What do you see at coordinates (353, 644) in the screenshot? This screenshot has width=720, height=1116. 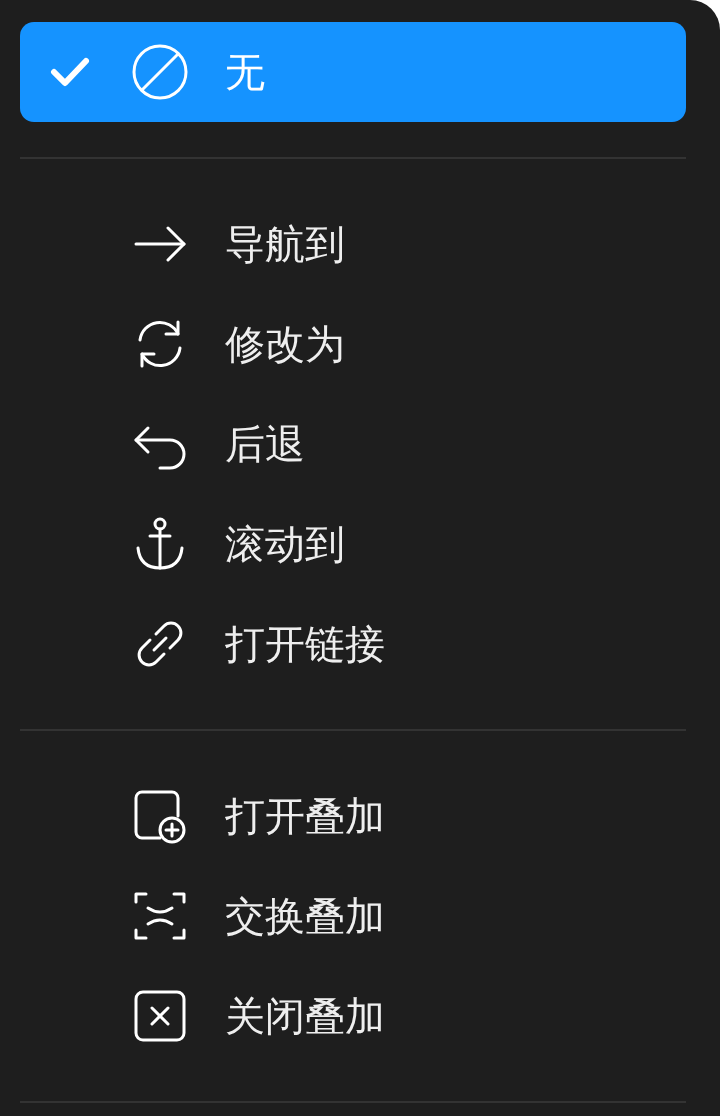 I see `menu-item: 打开链接` at bounding box center [353, 644].